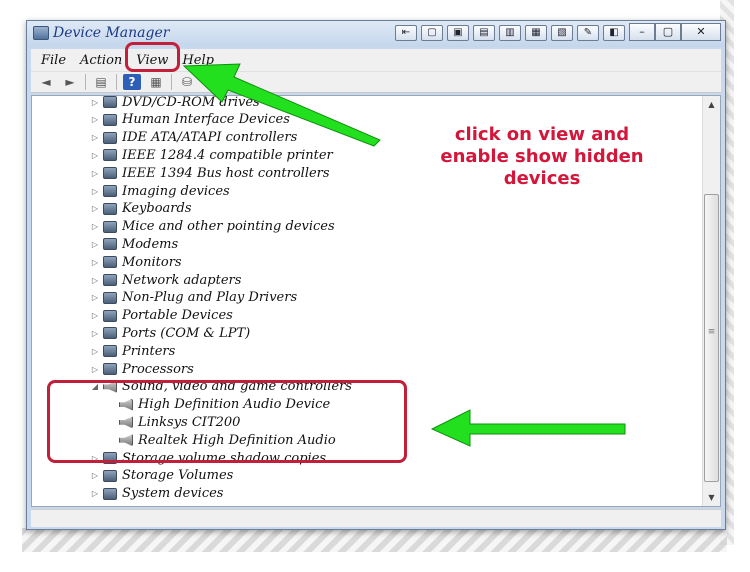  What do you see at coordinates (458, 33) in the screenshot?
I see `title-tool-button: ▣` at bounding box center [458, 33].